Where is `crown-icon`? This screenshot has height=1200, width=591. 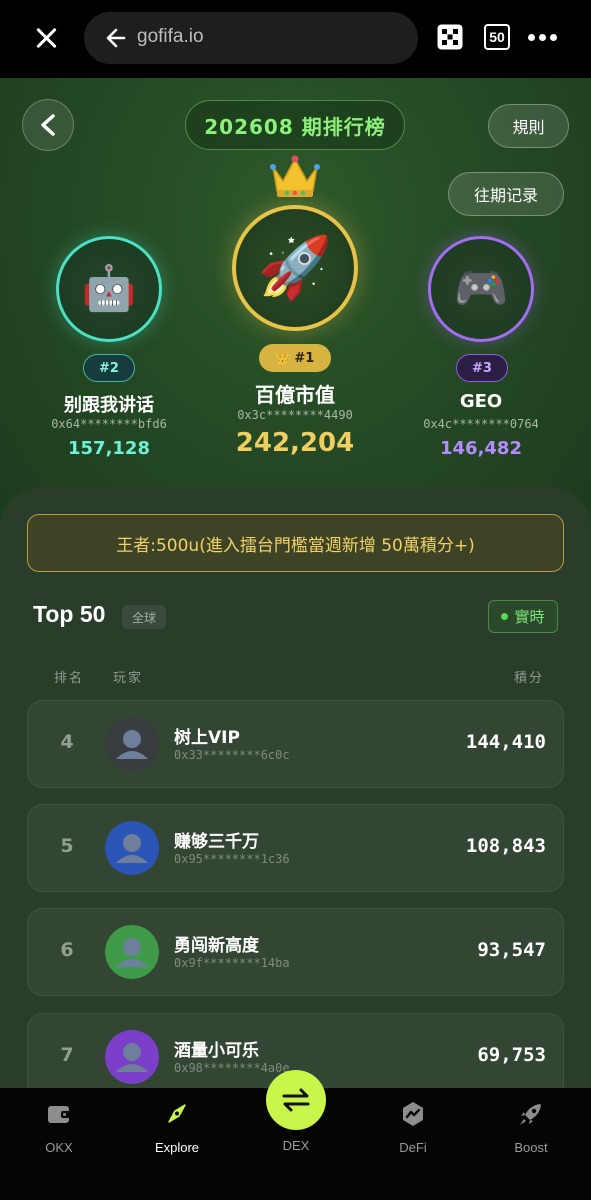
crown-icon is located at coordinates (295, 176).